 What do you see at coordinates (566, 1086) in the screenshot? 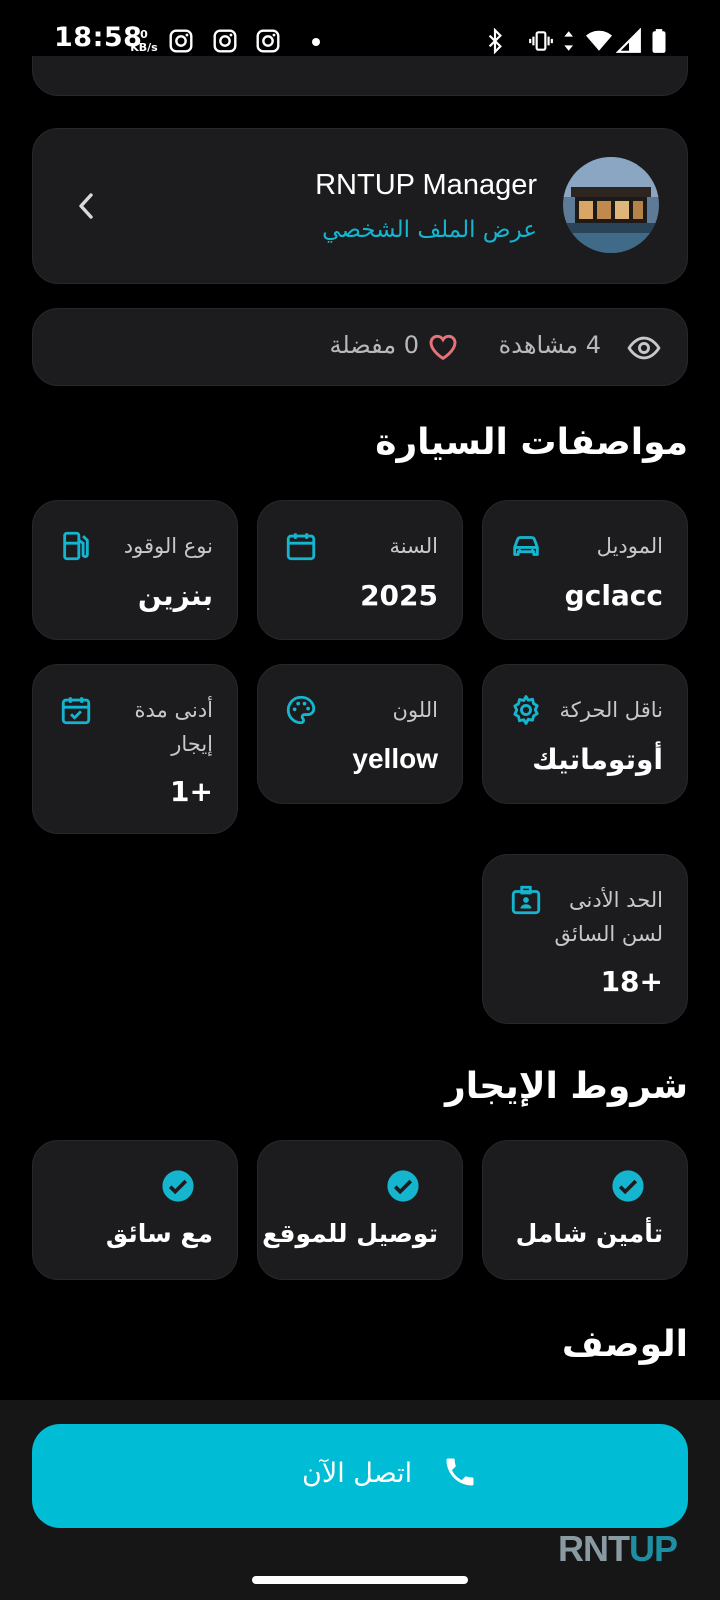
I see `terms-title: شروط الإيجار` at bounding box center [566, 1086].